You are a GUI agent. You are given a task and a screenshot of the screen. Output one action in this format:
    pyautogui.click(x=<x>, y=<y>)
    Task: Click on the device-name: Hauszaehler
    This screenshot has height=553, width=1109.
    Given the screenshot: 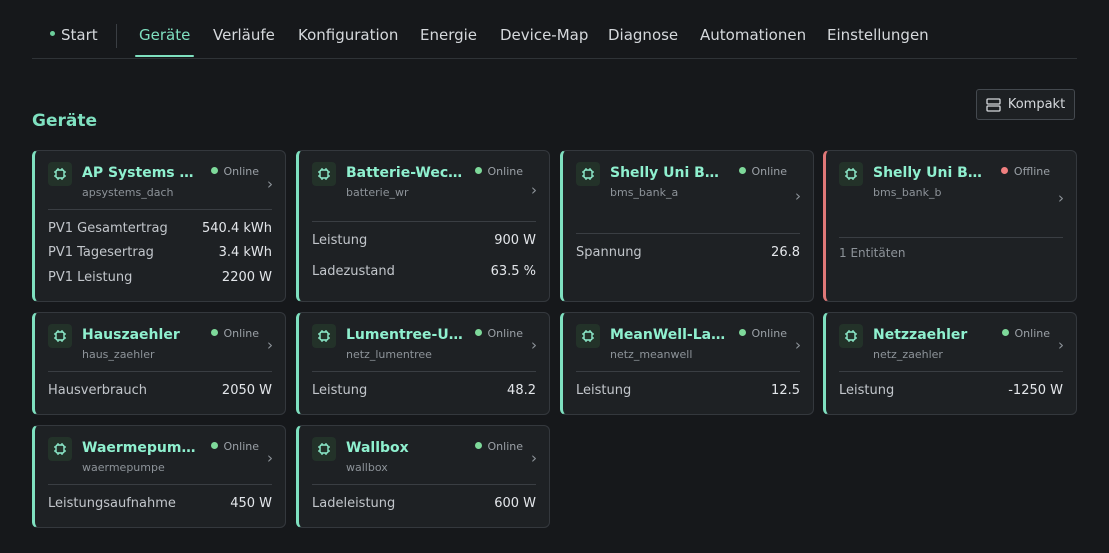 What is the action you would take?
    pyautogui.click(x=131, y=335)
    